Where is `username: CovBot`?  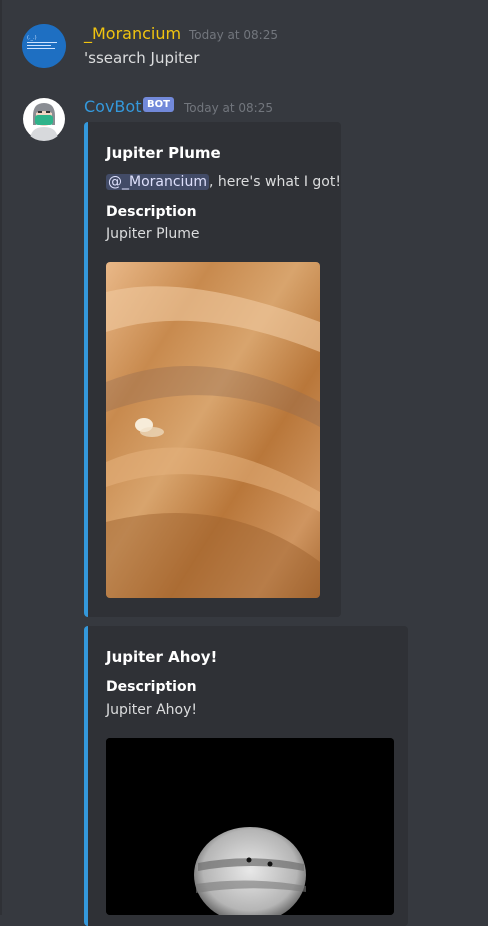 username: CovBot is located at coordinates (112, 106).